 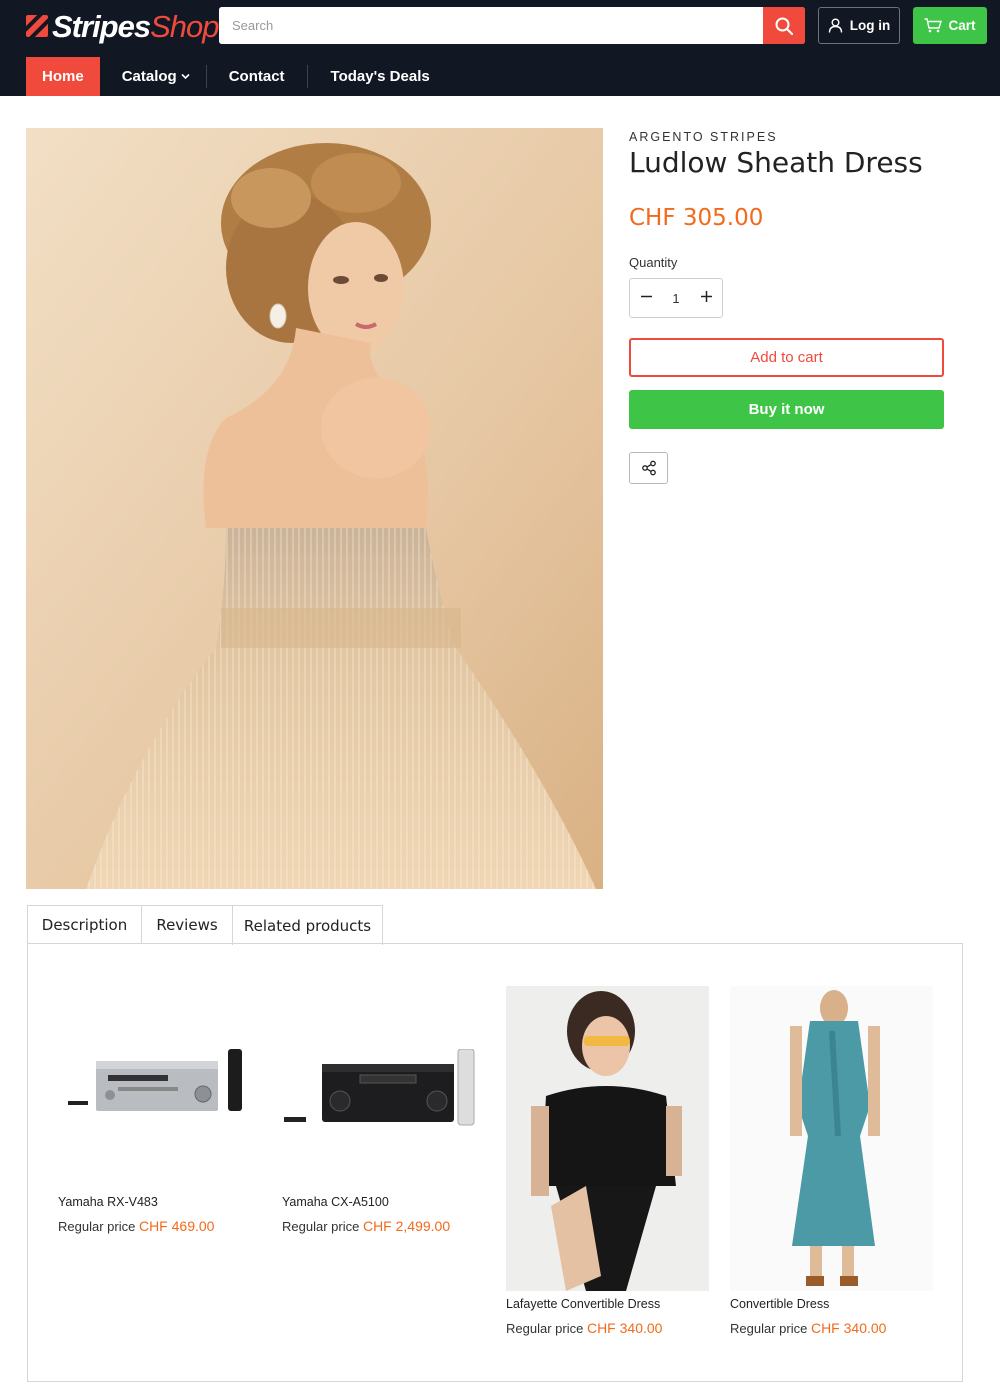 I want to click on quantity-decrease-button, so click(x=646, y=298).